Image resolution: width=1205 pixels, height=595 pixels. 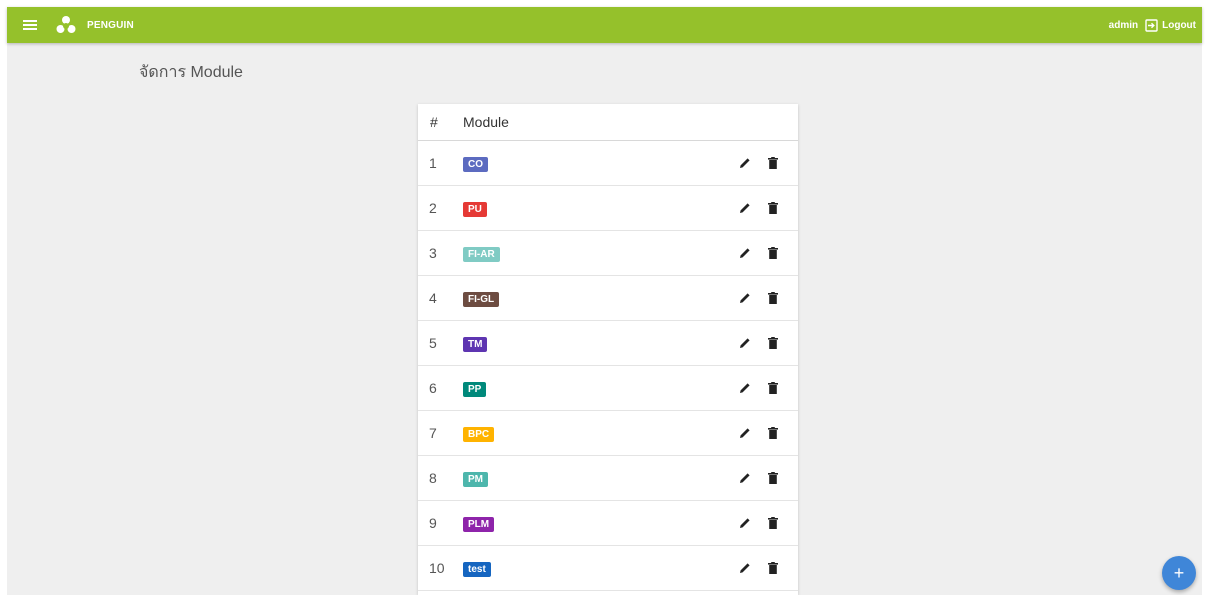 What do you see at coordinates (599, 208) in the screenshot?
I see `module-cell: PU` at bounding box center [599, 208].